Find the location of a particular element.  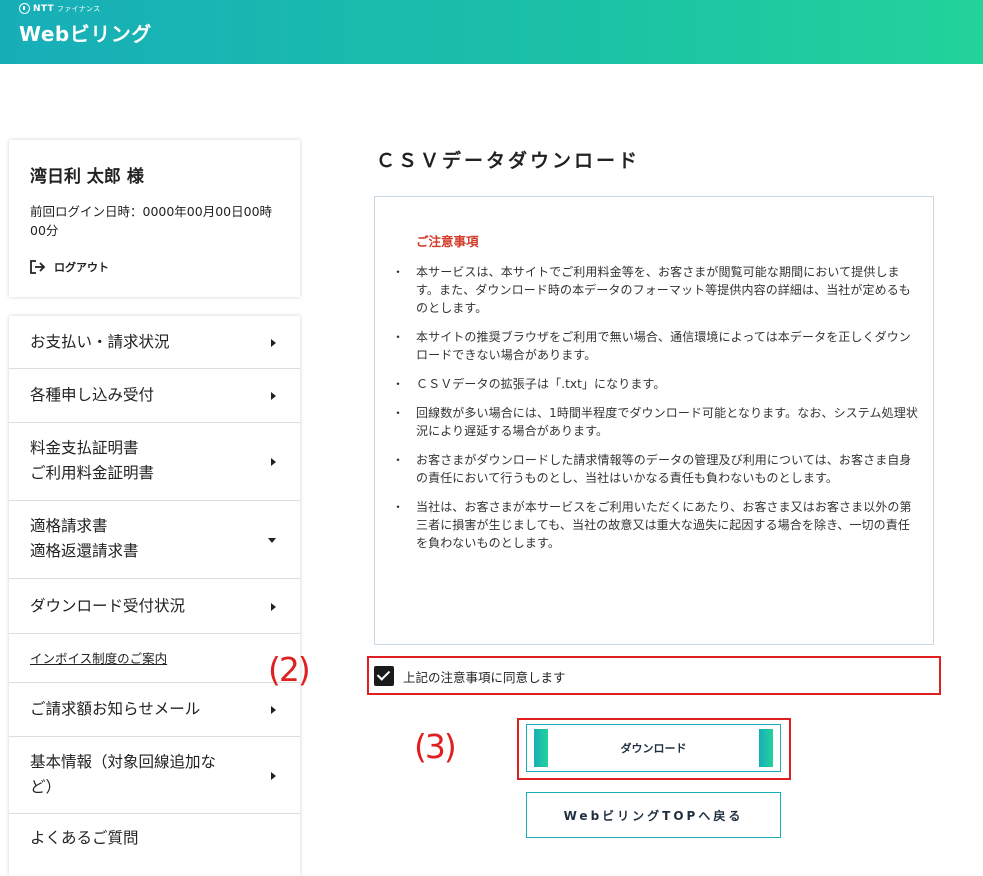

sidebar-item-label: 適格請求書 適格返還請求書 is located at coordinates (84, 538).